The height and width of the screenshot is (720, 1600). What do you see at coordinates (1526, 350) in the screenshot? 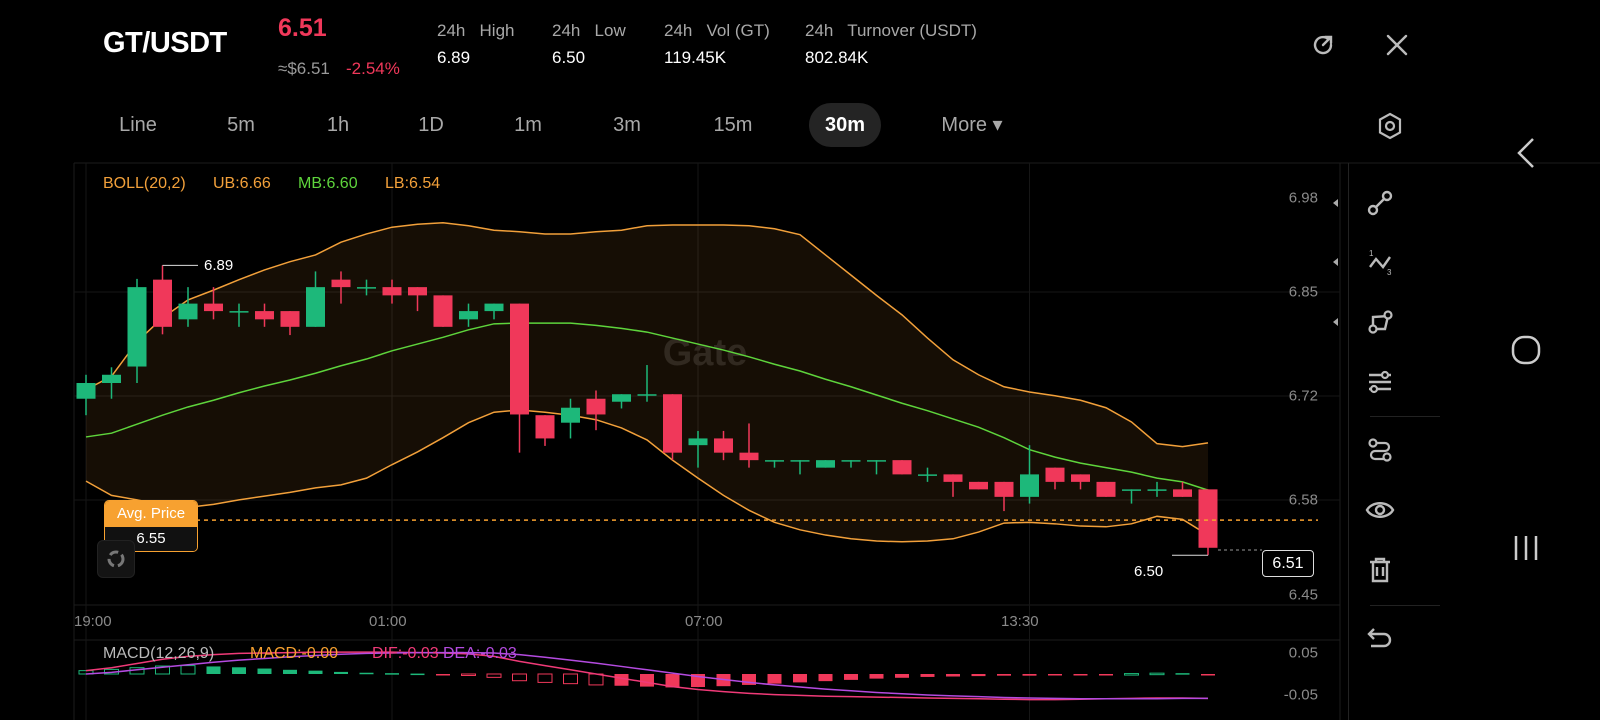
I see `home-icon` at bounding box center [1526, 350].